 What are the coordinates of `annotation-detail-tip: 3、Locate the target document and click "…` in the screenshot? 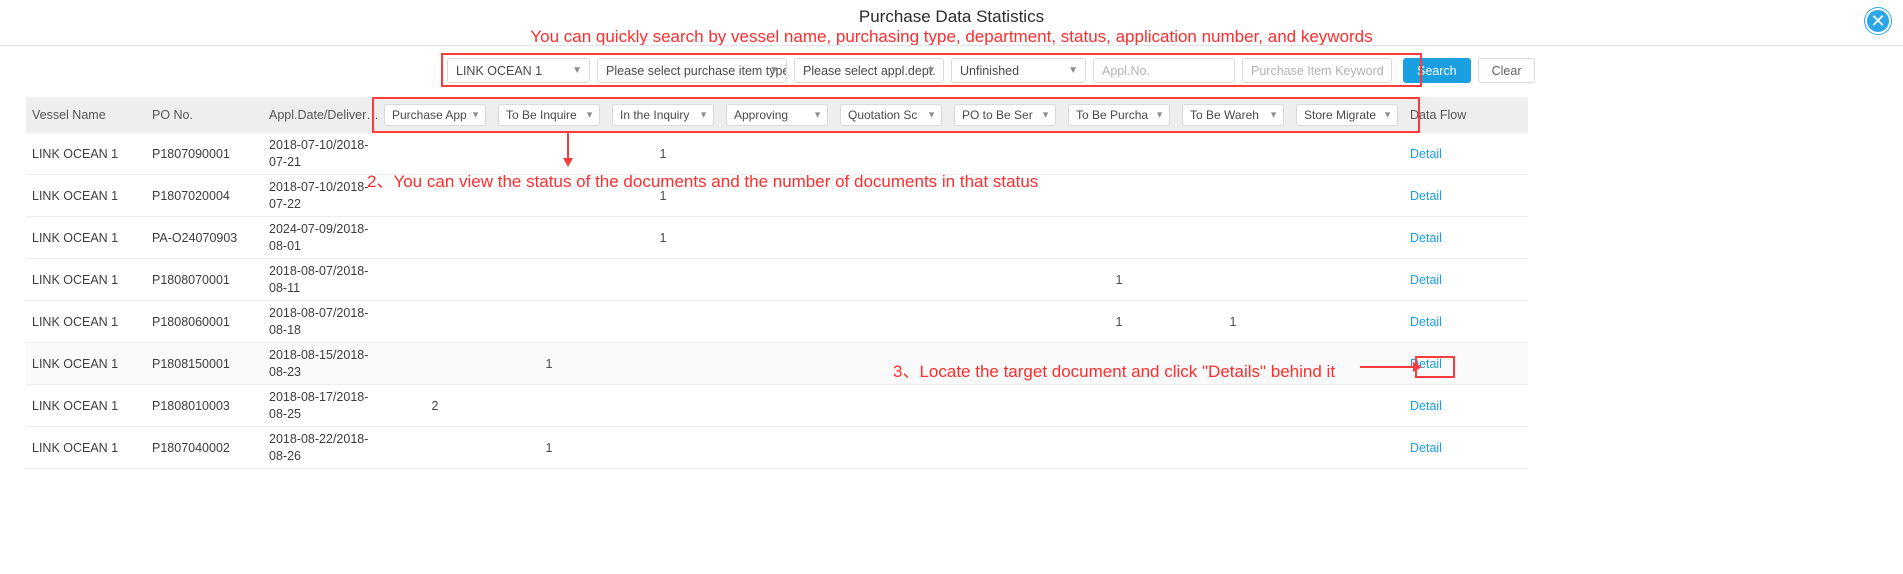 It's located at (1114, 371).